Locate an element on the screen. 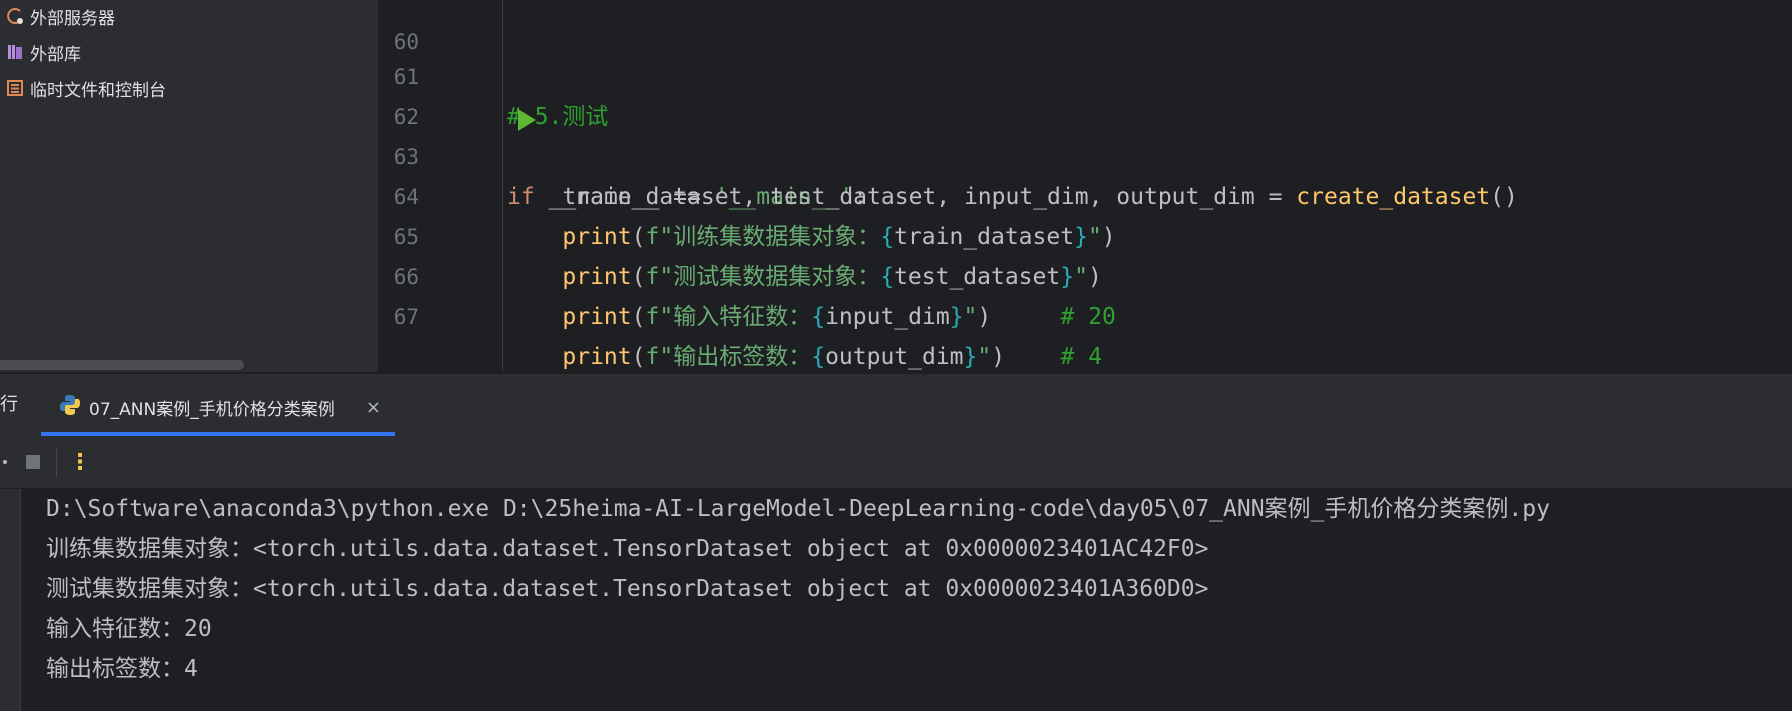 The height and width of the screenshot is (711, 1792). code-line-61: 61 # 5.测试 is located at coordinates (1085, 73).